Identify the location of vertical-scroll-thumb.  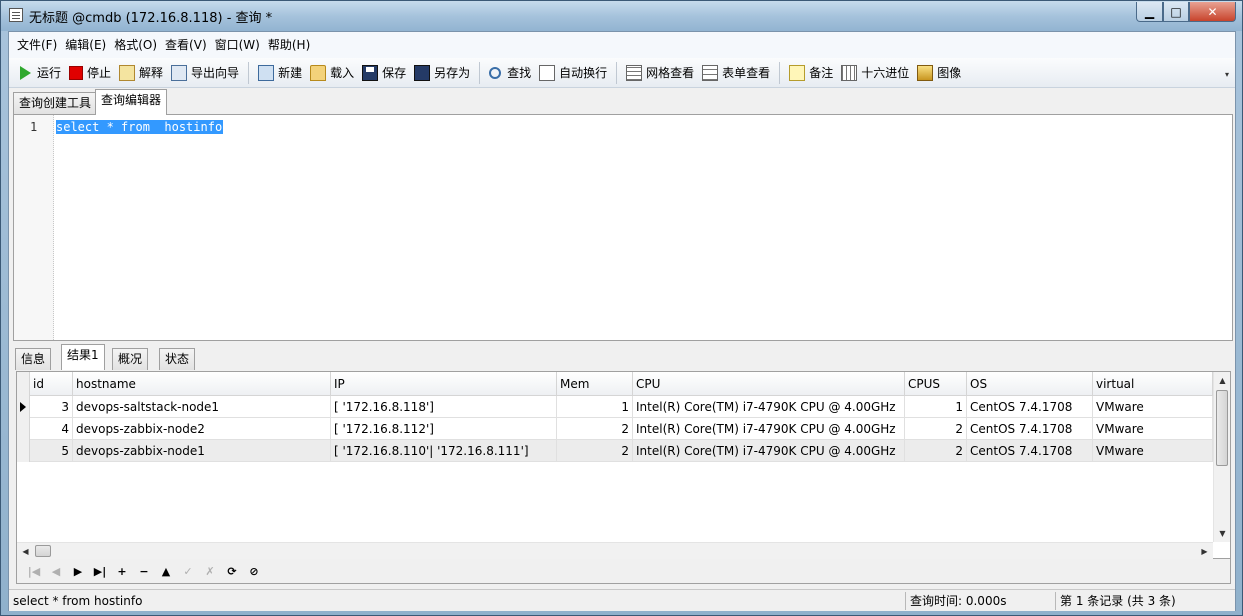
(1222, 428).